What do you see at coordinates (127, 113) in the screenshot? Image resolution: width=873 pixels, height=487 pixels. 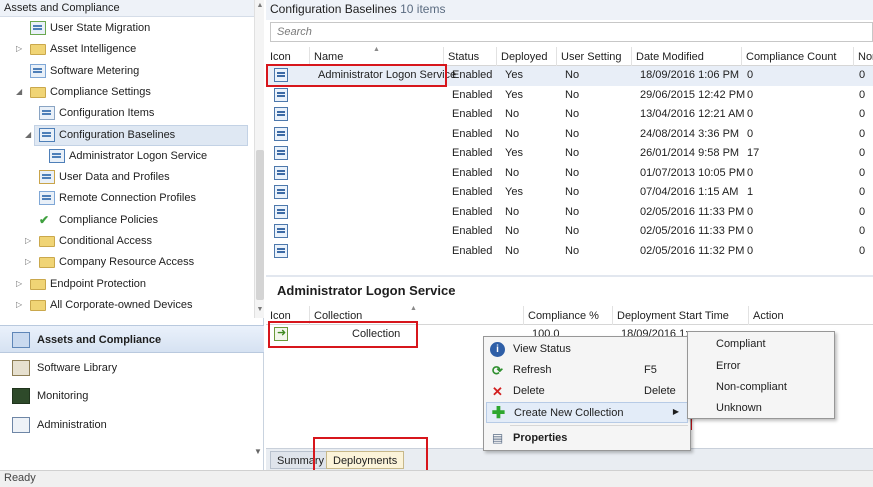 I see `tree-item: Configuration Items` at bounding box center [127, 113].